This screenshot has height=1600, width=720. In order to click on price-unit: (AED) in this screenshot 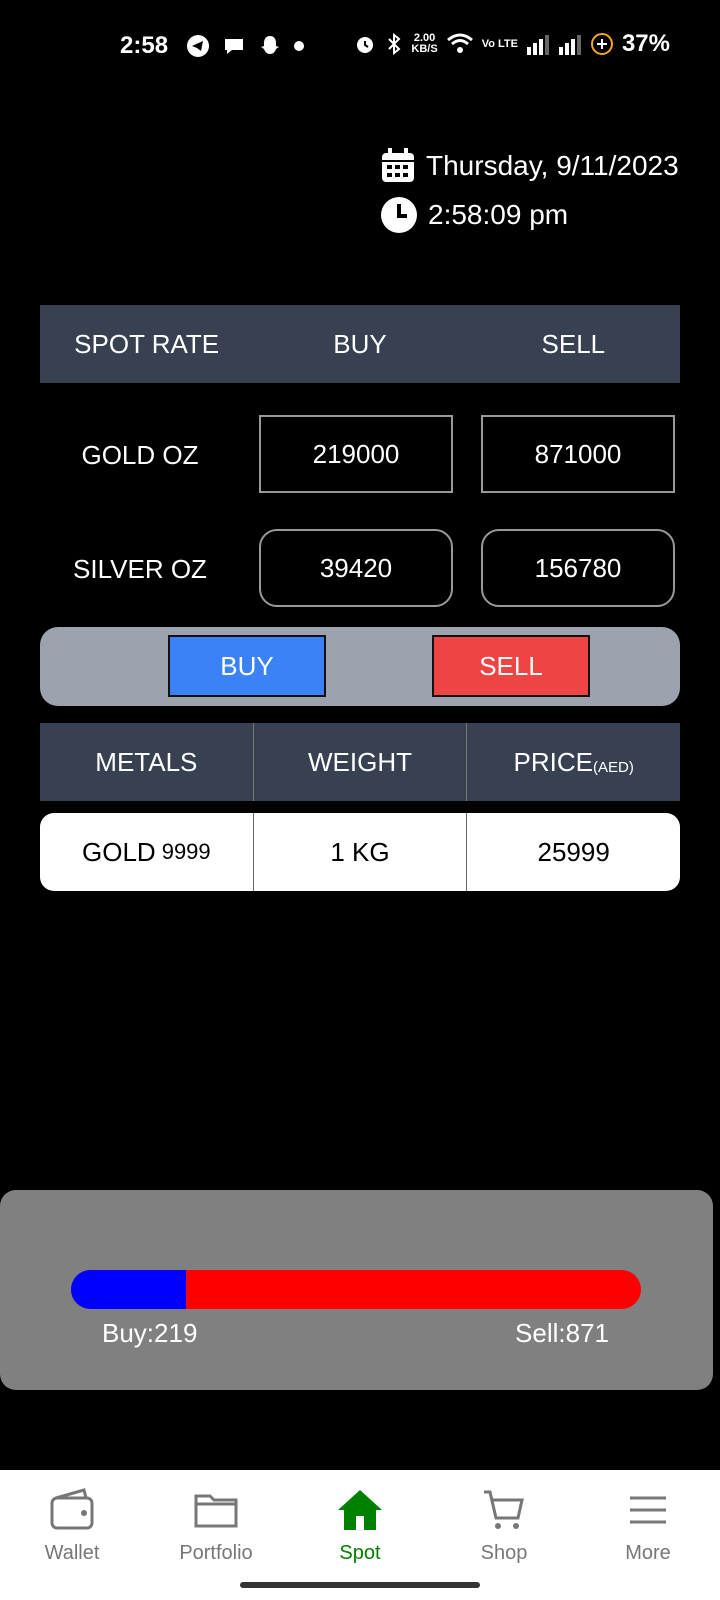, I will do `click(613, 767)`.